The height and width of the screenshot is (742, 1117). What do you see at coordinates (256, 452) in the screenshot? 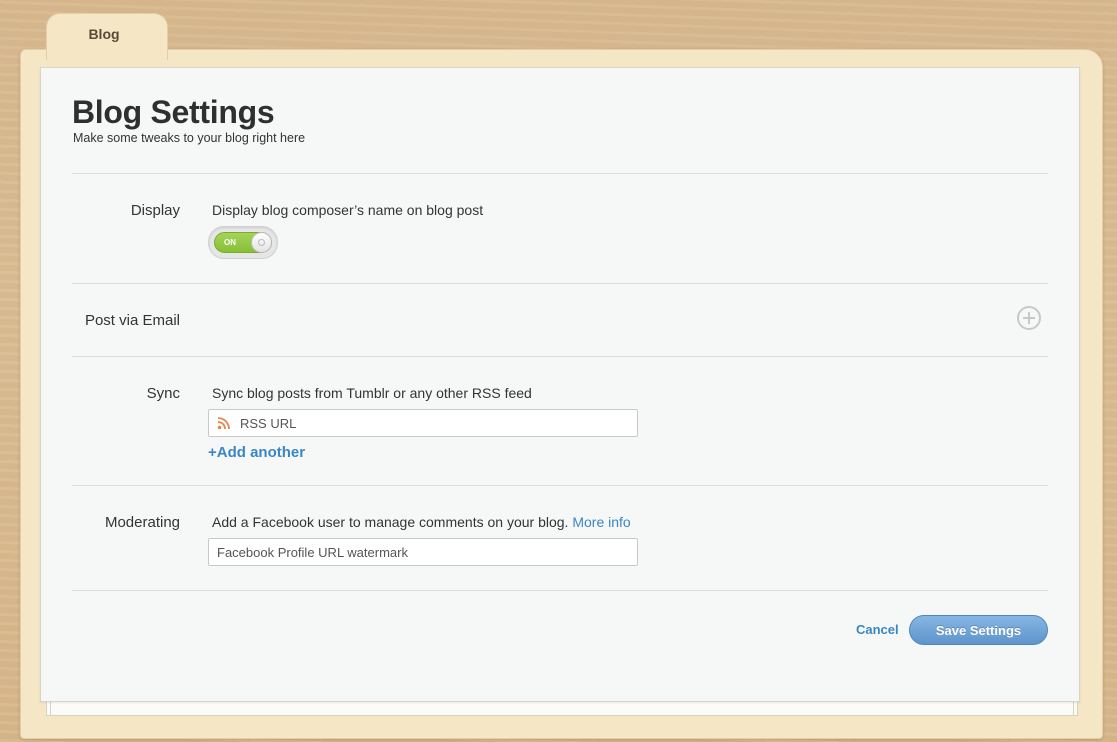
I see `add-another-link: +Add another` at bounding box center [256, 452].